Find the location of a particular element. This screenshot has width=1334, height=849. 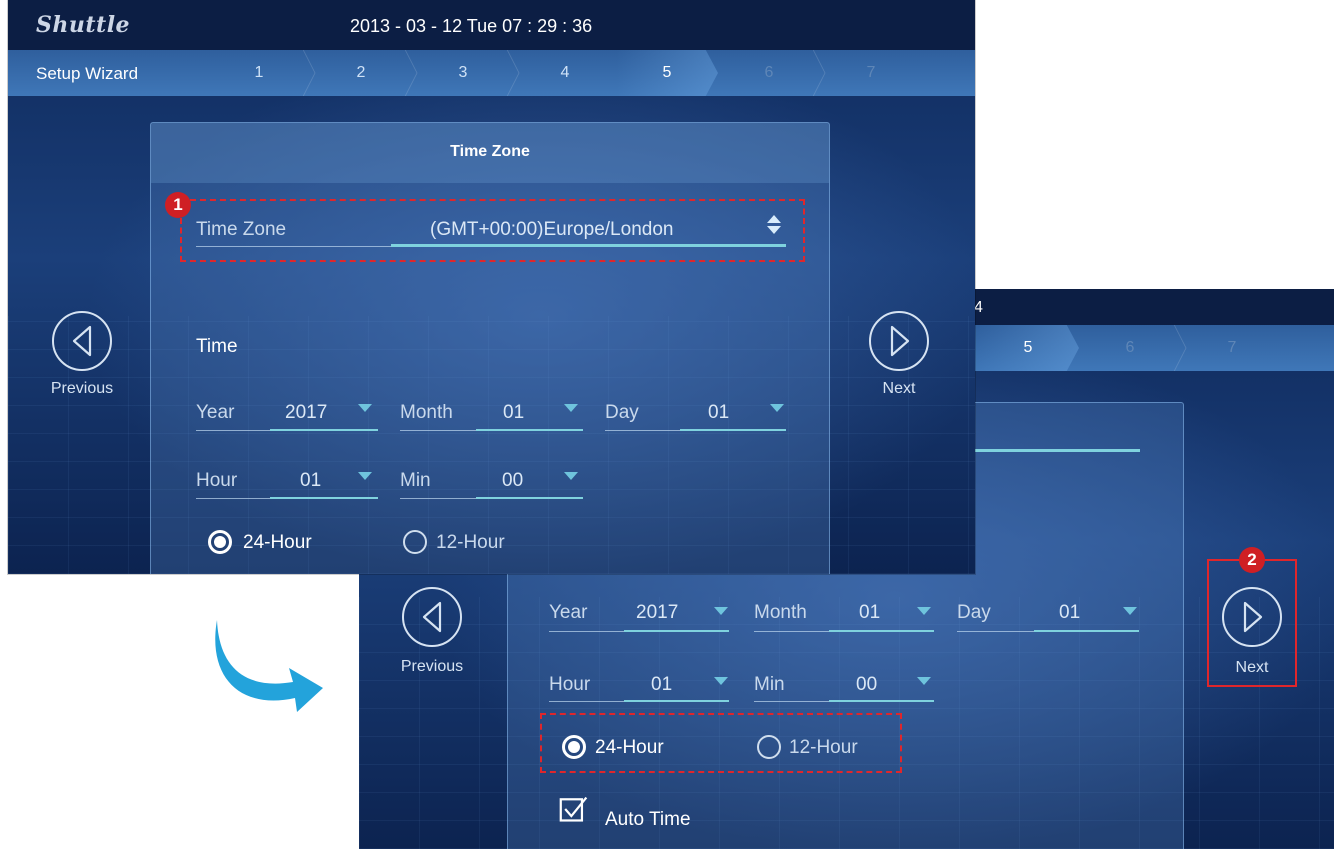

annotation-dashed-box-time-zone is located at coordinates (492, 230).